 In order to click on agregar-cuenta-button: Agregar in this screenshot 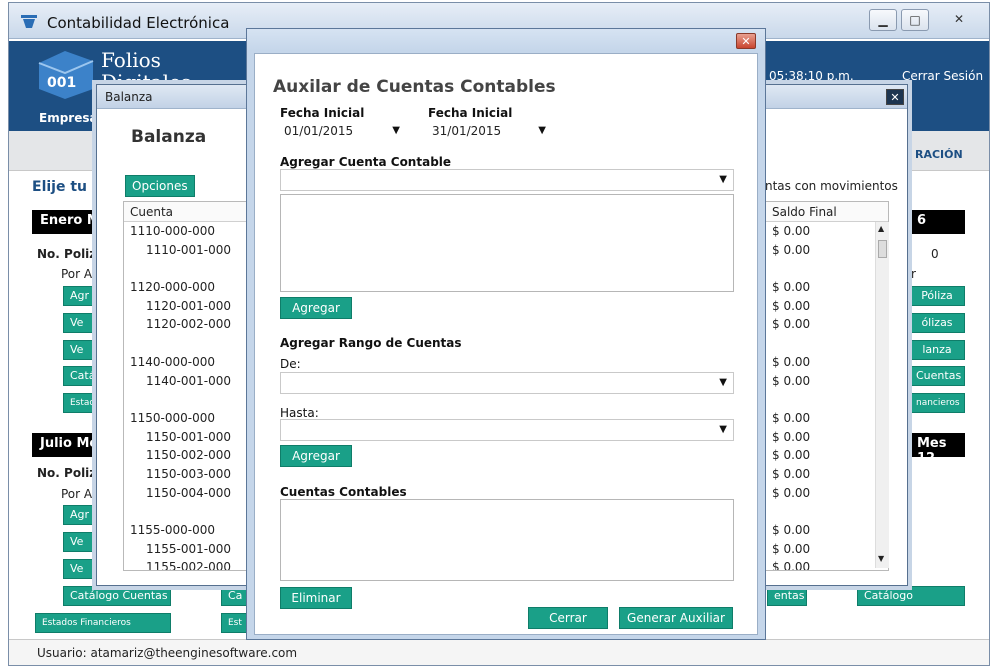, I will do `click(316, 308)`.